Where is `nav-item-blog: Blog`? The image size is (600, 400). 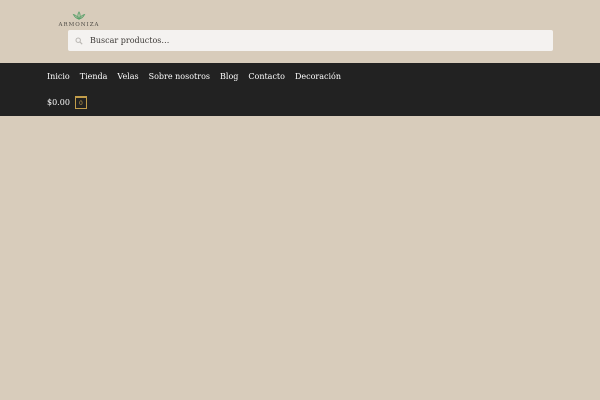 nav-item-blog: Blog is located at coordinates (229, 77).